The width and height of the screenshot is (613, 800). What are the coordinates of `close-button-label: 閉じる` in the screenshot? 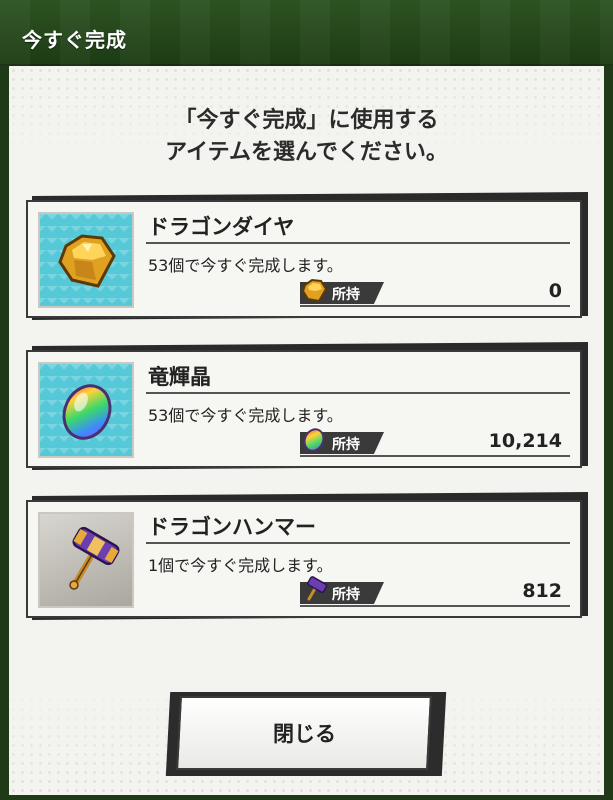 It's located at (304, 734).